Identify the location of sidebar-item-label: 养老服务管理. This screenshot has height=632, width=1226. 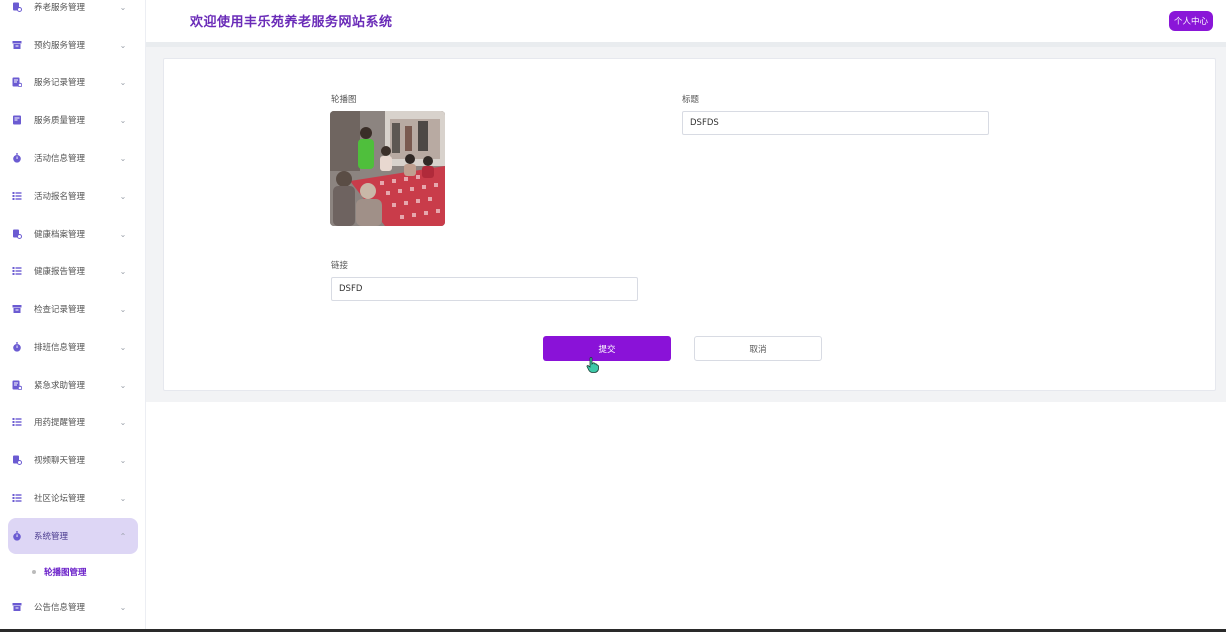
(60, 8).